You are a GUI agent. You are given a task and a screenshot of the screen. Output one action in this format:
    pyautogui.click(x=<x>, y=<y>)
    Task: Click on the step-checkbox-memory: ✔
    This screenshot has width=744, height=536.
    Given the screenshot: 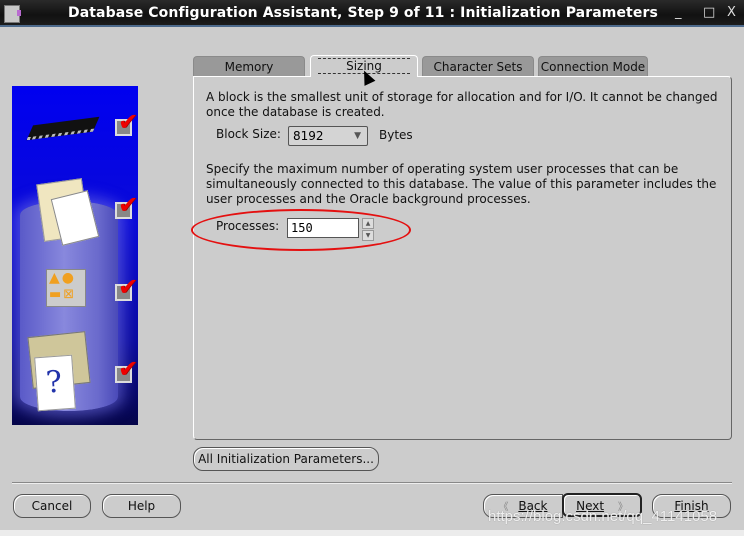 What is the action you would take?
    pyautogui.click(x=126, y=122)
    